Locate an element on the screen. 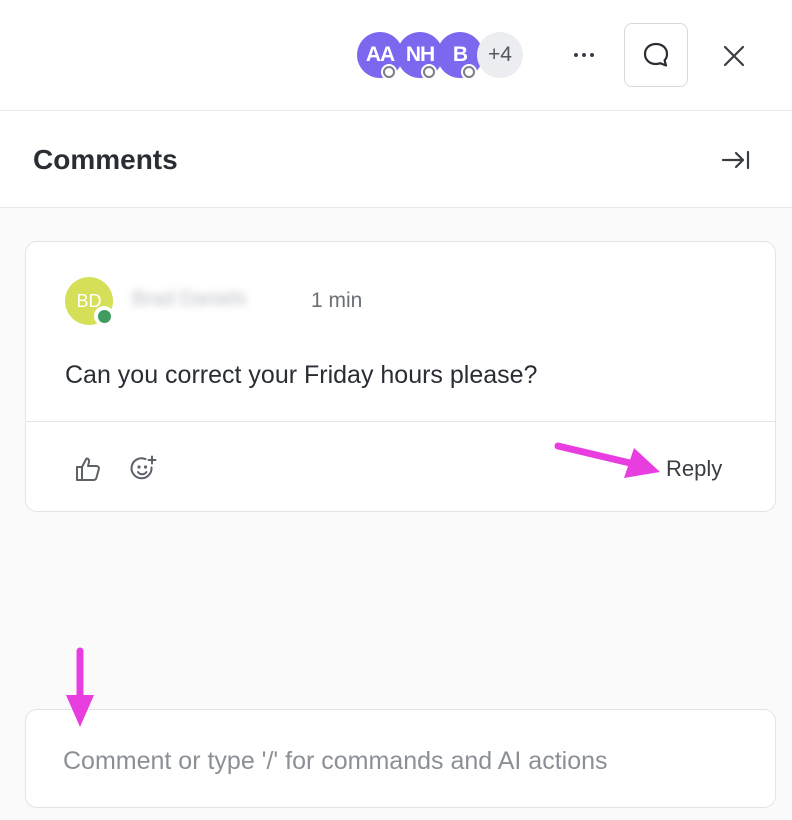 The height and width of the screenshot is (820, 792). close-icon is located at coordinates (734, 56).